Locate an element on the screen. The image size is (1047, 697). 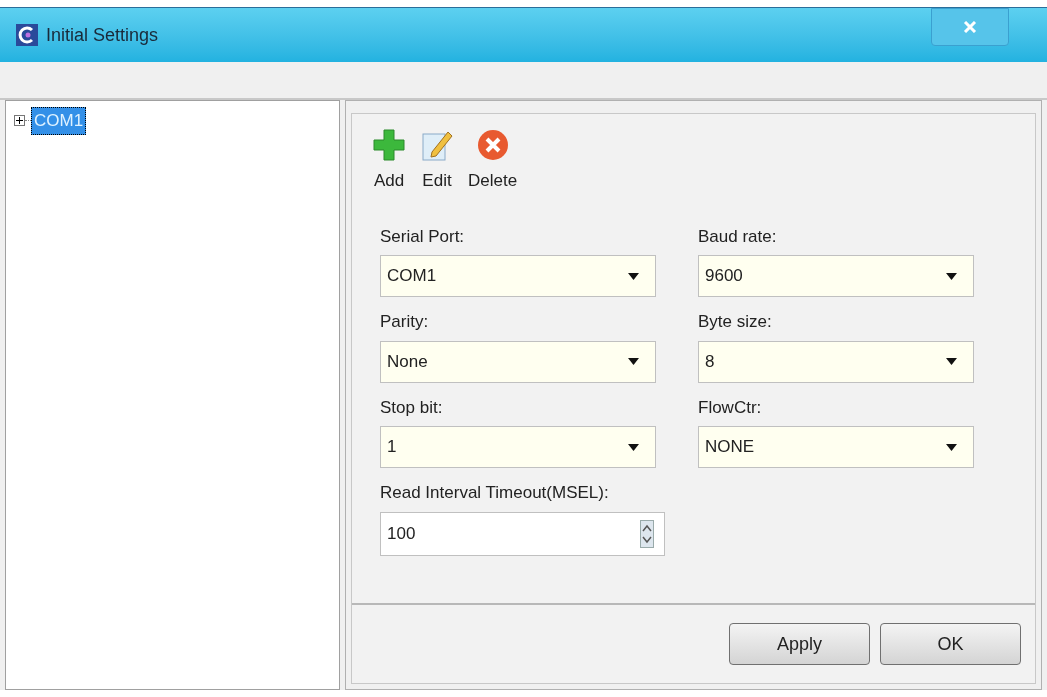
expand-toggle is located at coordinates (19, 121).